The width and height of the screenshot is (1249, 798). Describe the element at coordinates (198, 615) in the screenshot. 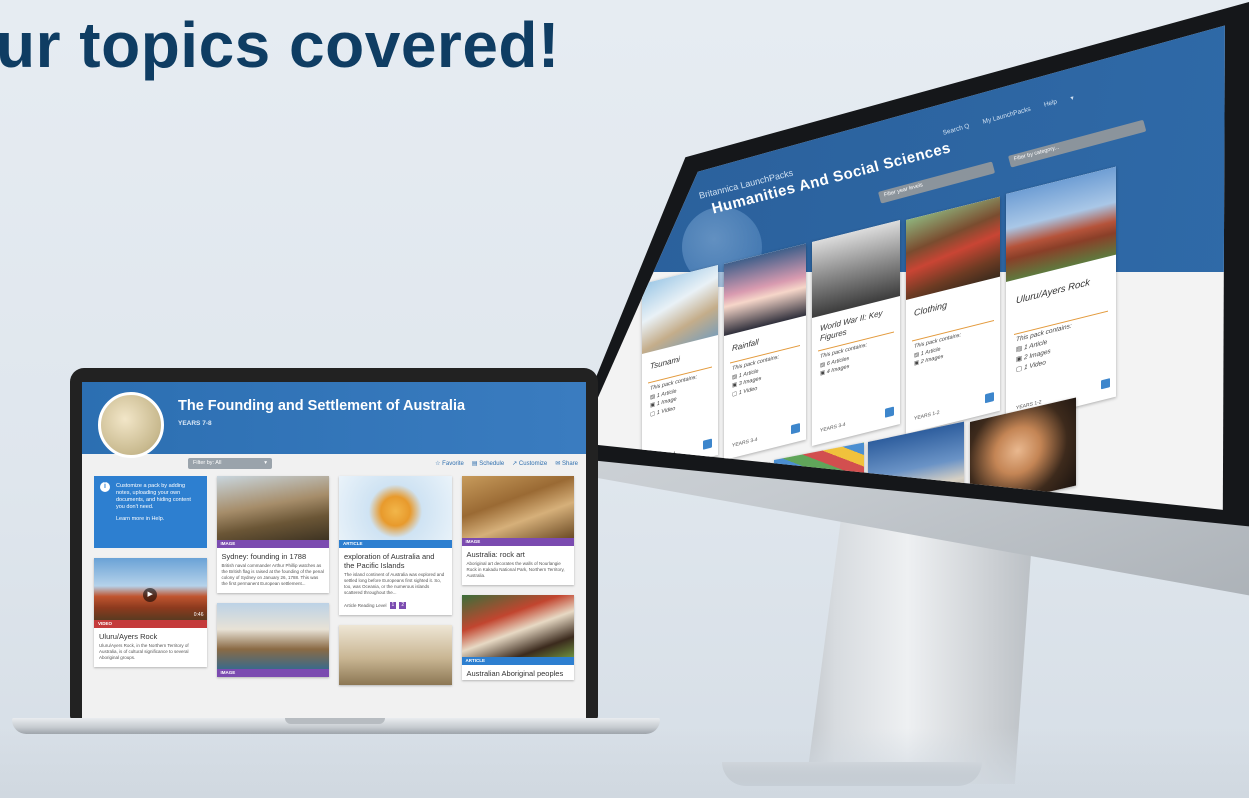

I see `video-duration: 0:46` at that location.